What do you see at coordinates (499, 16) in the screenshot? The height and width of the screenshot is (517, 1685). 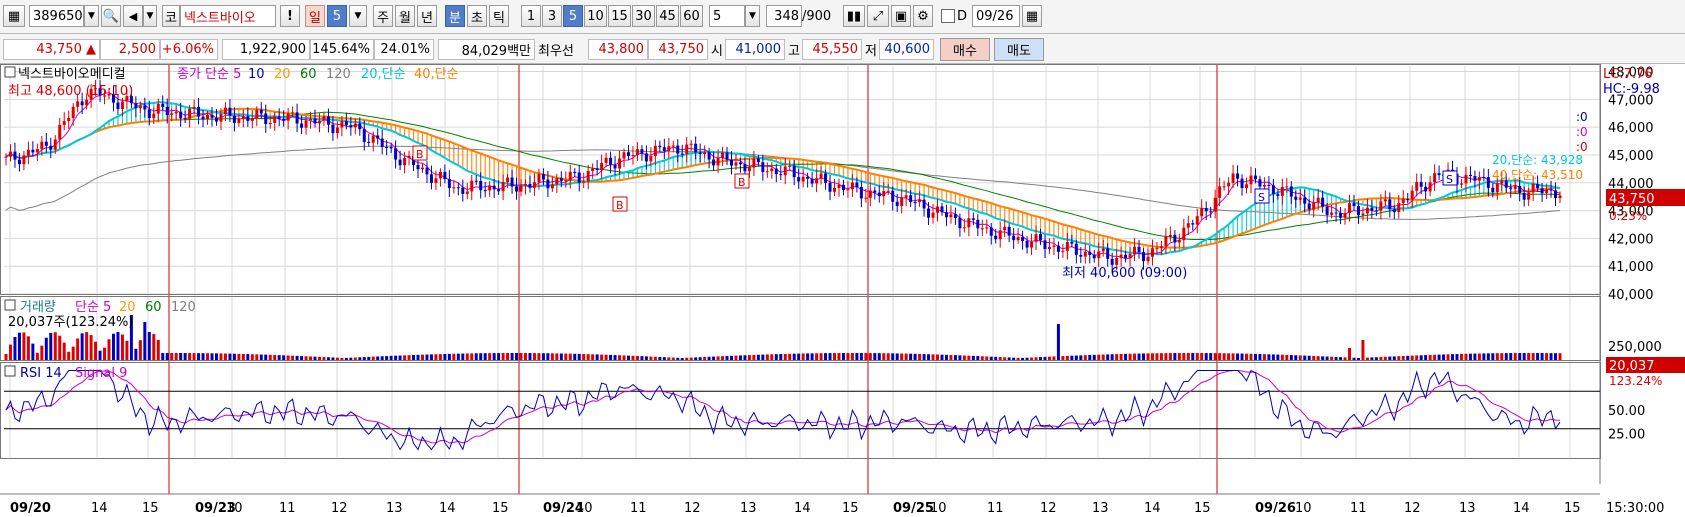 I see `period-tick-button: 틱` at bounding box center [499, 16].